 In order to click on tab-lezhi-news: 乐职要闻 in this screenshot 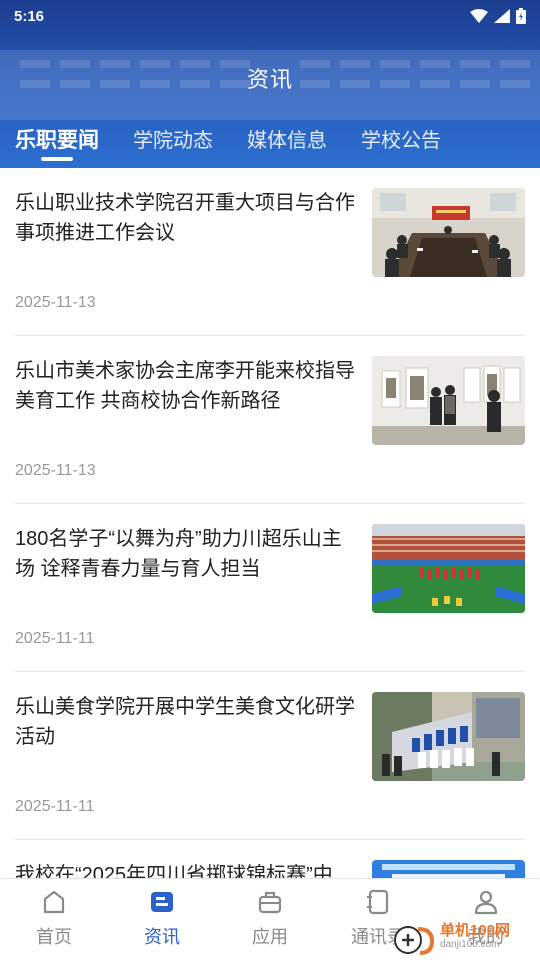, I will do `click(57, 141)`.